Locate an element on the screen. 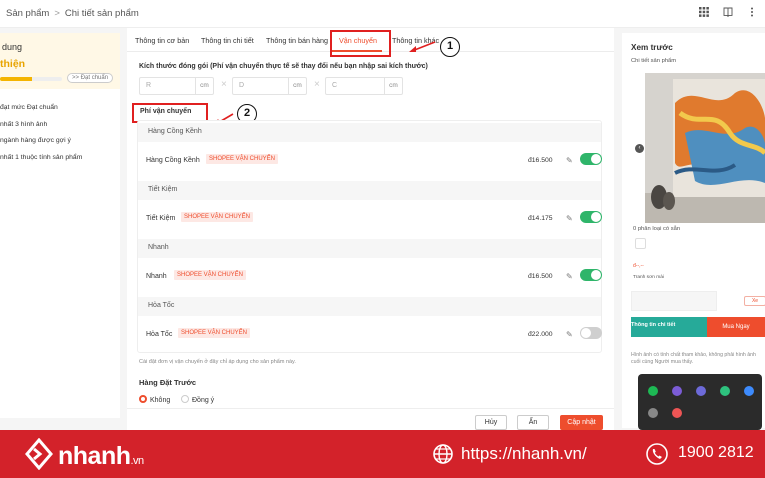 This screenshot has width=765, height=478. top-icons is located at coordinates (728, 12).